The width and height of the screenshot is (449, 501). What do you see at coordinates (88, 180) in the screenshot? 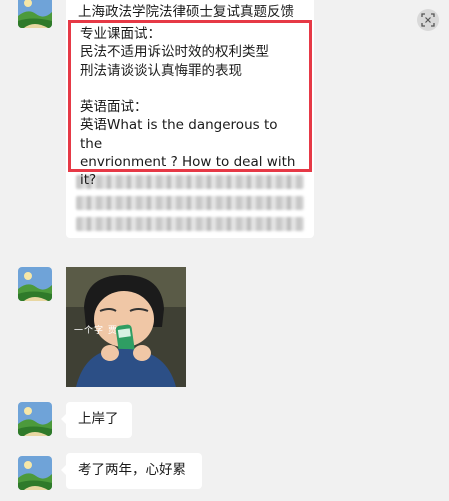
I see `text-line: it?` at bounding box center [88, 180].